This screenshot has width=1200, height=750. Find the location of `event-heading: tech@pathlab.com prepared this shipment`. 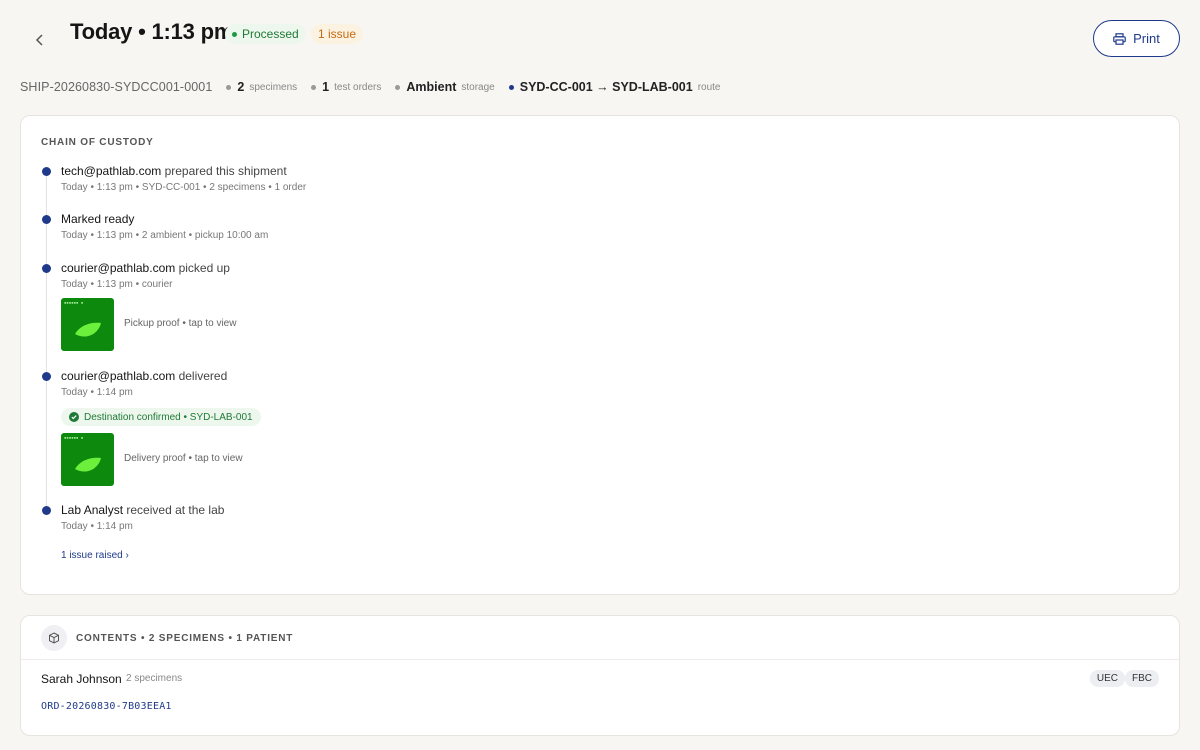

event-heading: tech@pathlab.com prepared this shipment is located at coordinates (174, 171).